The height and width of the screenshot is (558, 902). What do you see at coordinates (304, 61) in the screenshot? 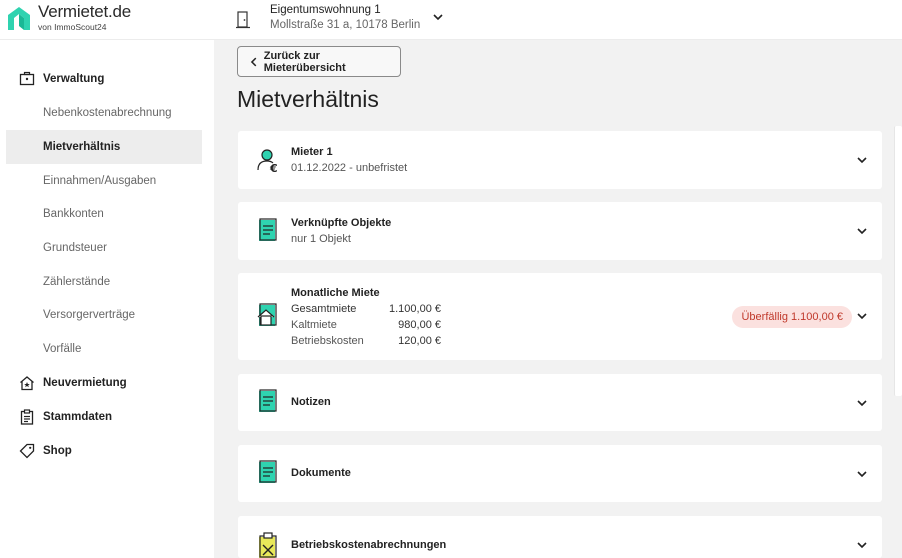
I see `back-button-label: Zurück zur Mieterübersicht` at bounding box center [304, 61].